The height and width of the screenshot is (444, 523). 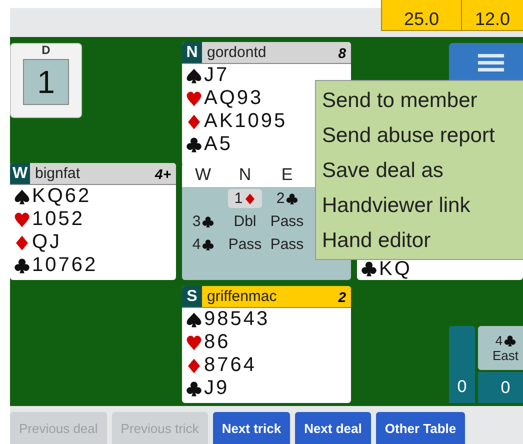 What do you see at coordinates (65, 265) in the screenshot?
I see `card-holding: 10762` at bounding box center [65, 265].